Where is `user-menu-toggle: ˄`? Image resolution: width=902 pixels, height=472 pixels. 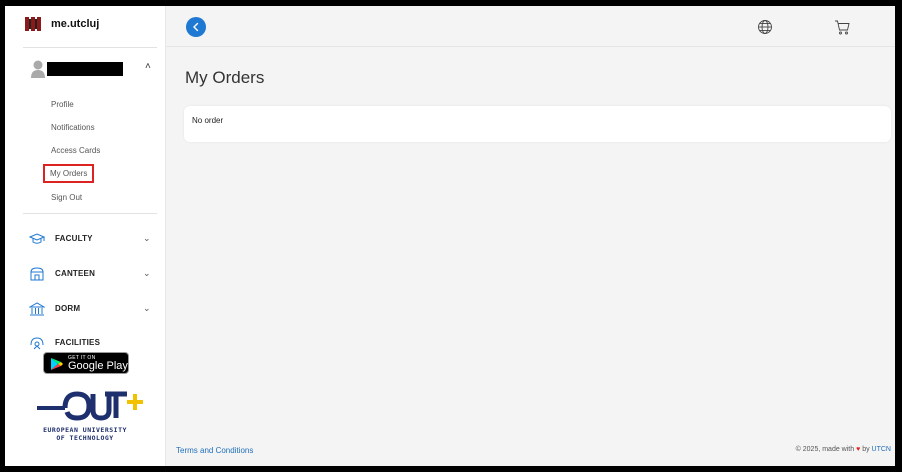 user-menu-toggle: ˄ is located at coordinates (85, 69).